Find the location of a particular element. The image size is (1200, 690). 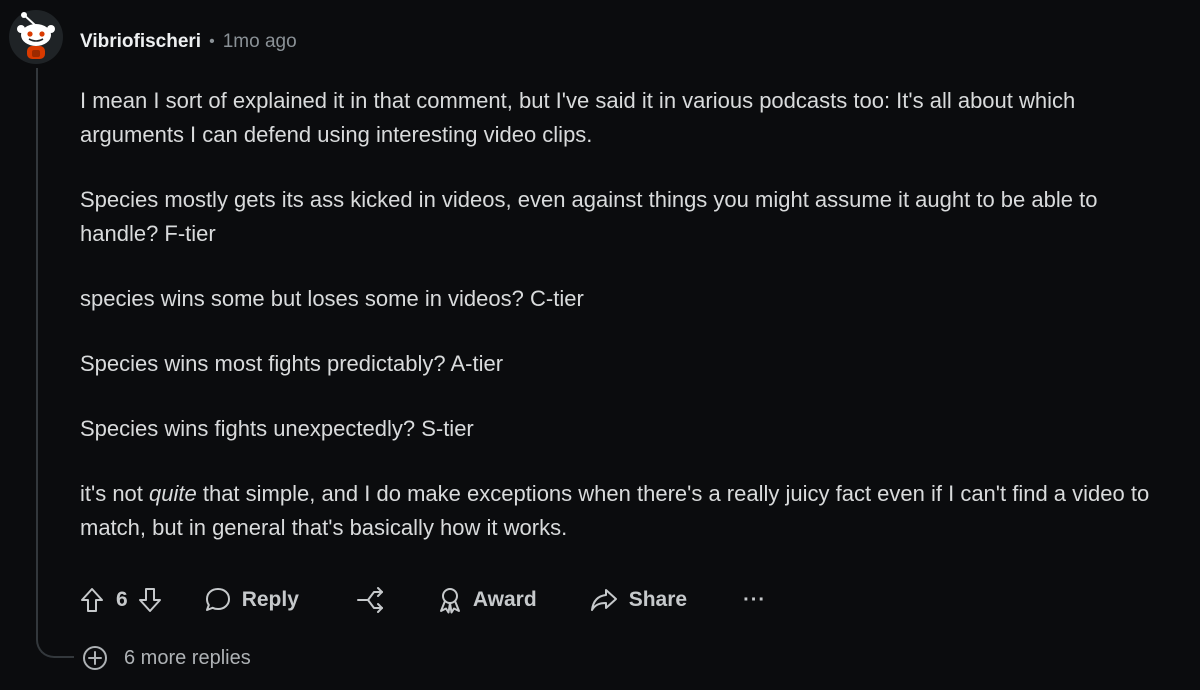

award-label: Award is located at coordinates (504, 599).